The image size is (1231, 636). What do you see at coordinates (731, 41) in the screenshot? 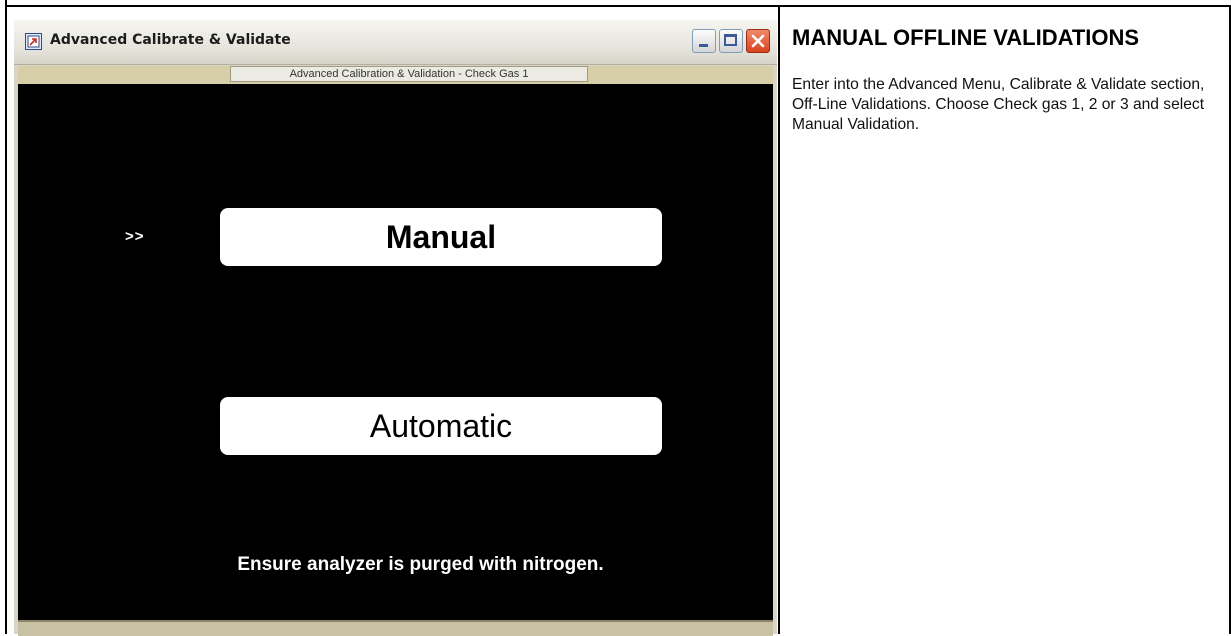
I see `maximize-button` at bounding box center [731, 41].